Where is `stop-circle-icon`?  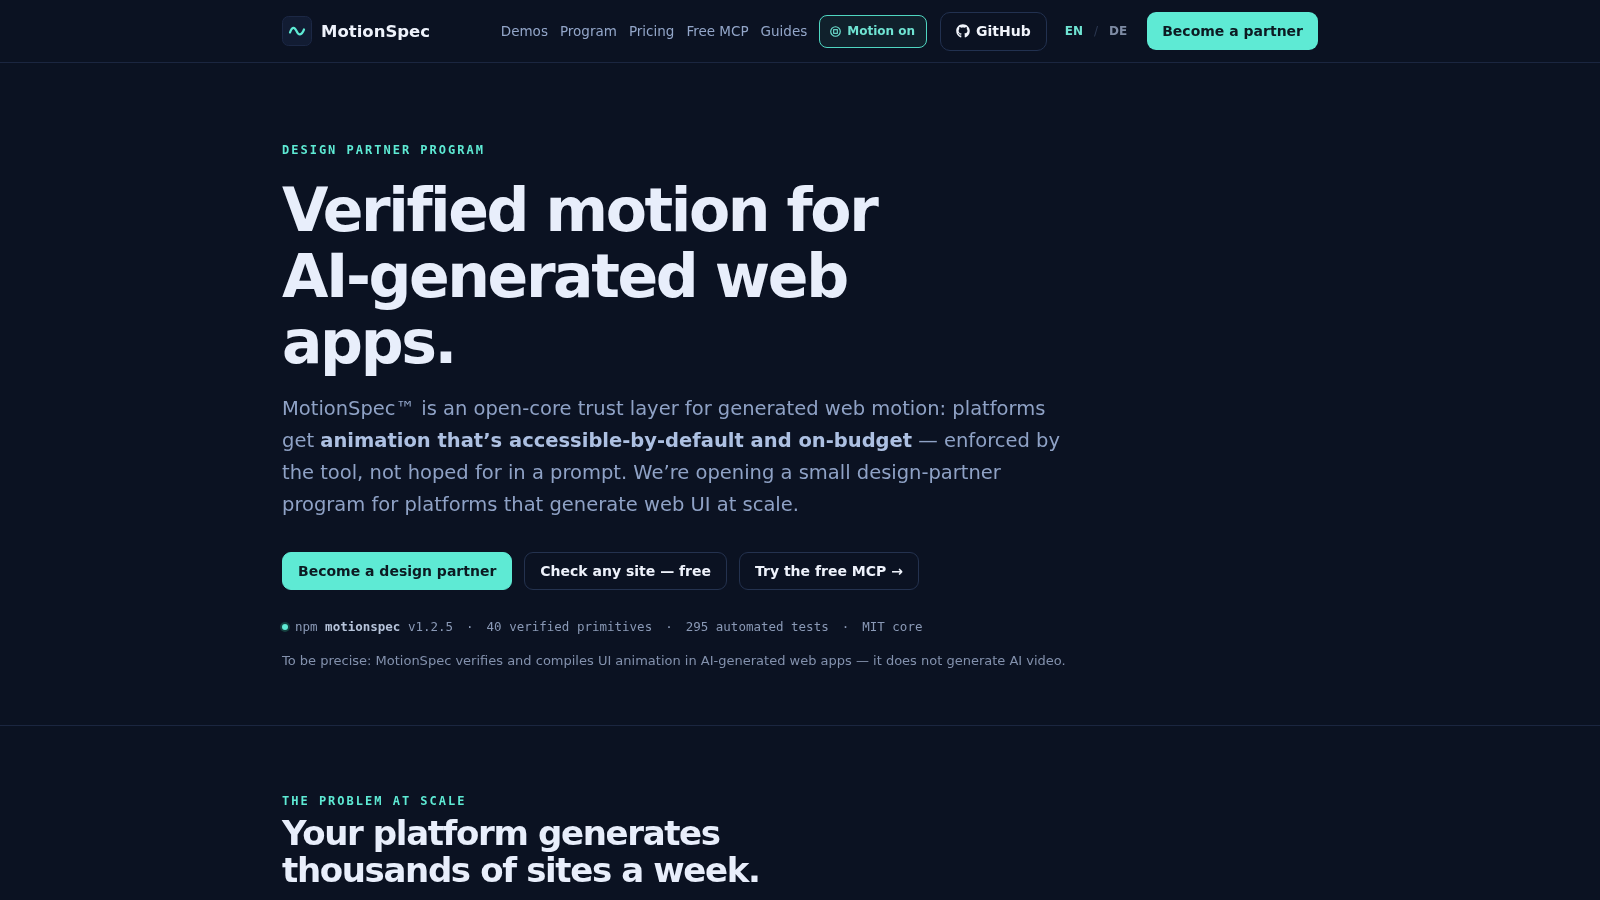 stop-circle-icon is located at coordinates (836, 31).